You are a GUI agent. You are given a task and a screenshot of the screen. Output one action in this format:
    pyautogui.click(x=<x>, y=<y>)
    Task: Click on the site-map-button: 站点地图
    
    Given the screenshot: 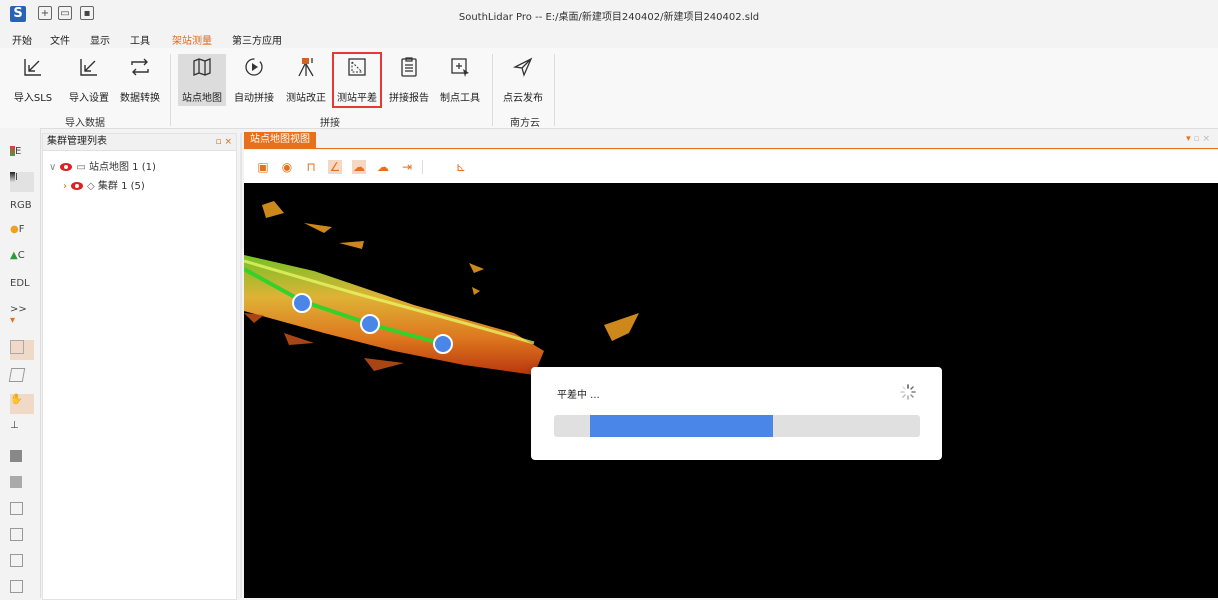 What is the action you would take?
    pyautogui.click(x=202, y=80)
    